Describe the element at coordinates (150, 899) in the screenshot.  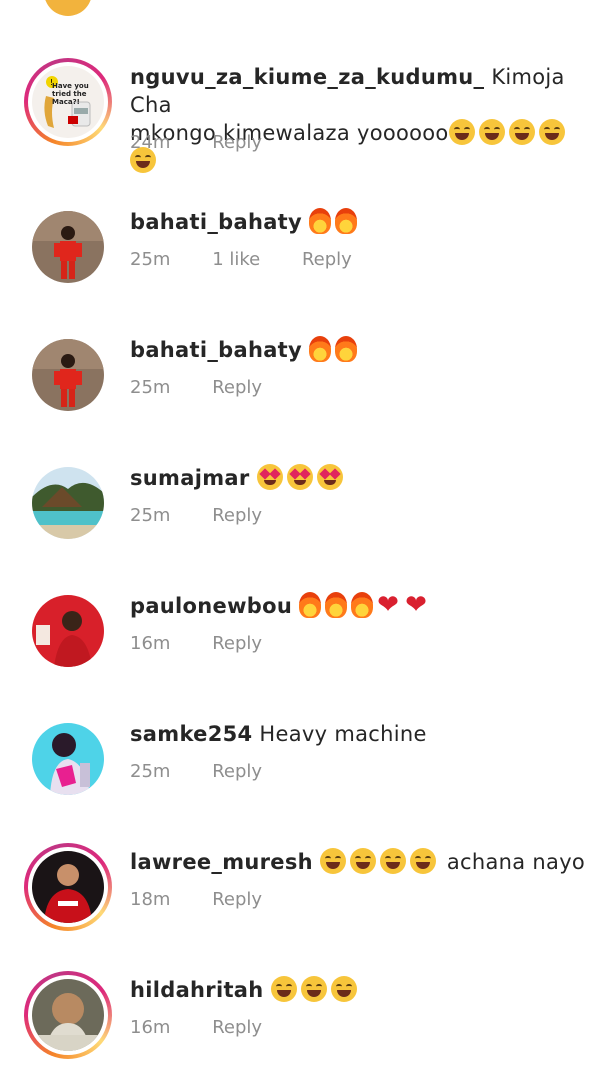
I see `comment-time: 18m` at that location.